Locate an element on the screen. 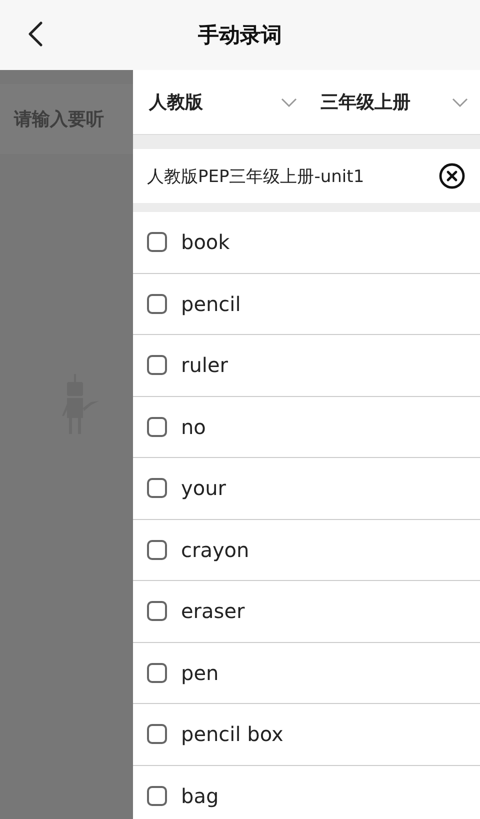 The width and height of the screenshot is (480, 819). filter-dropdown: 三年级上册 is located at coordinates (397, 102).